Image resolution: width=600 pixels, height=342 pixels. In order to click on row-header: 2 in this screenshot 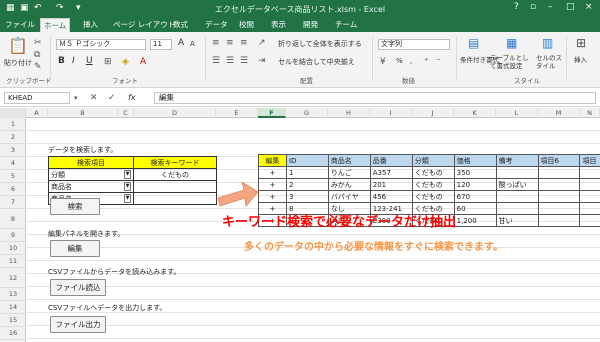, I will do `click(13, 137)`.